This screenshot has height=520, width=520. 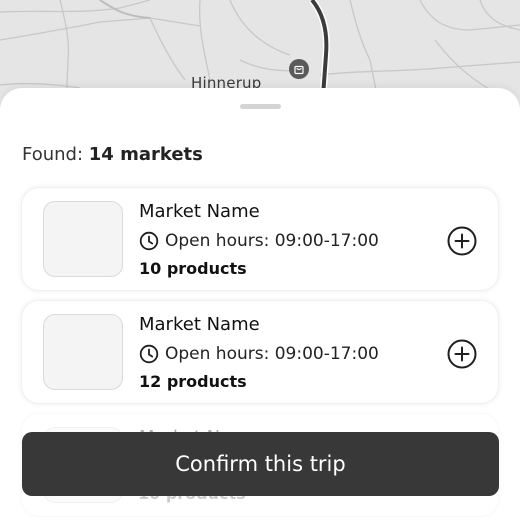 I want to click on found-count: 14 markets, so click(x=145, y=154).